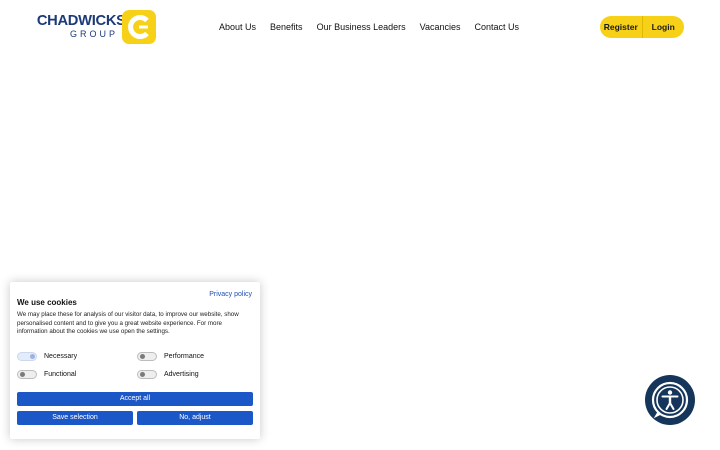 The image size is (720, 450). What do you see at coordinates (60, 374) in the screenshot?
I see `functional-label: Functional` at bounding box center [60, 374].